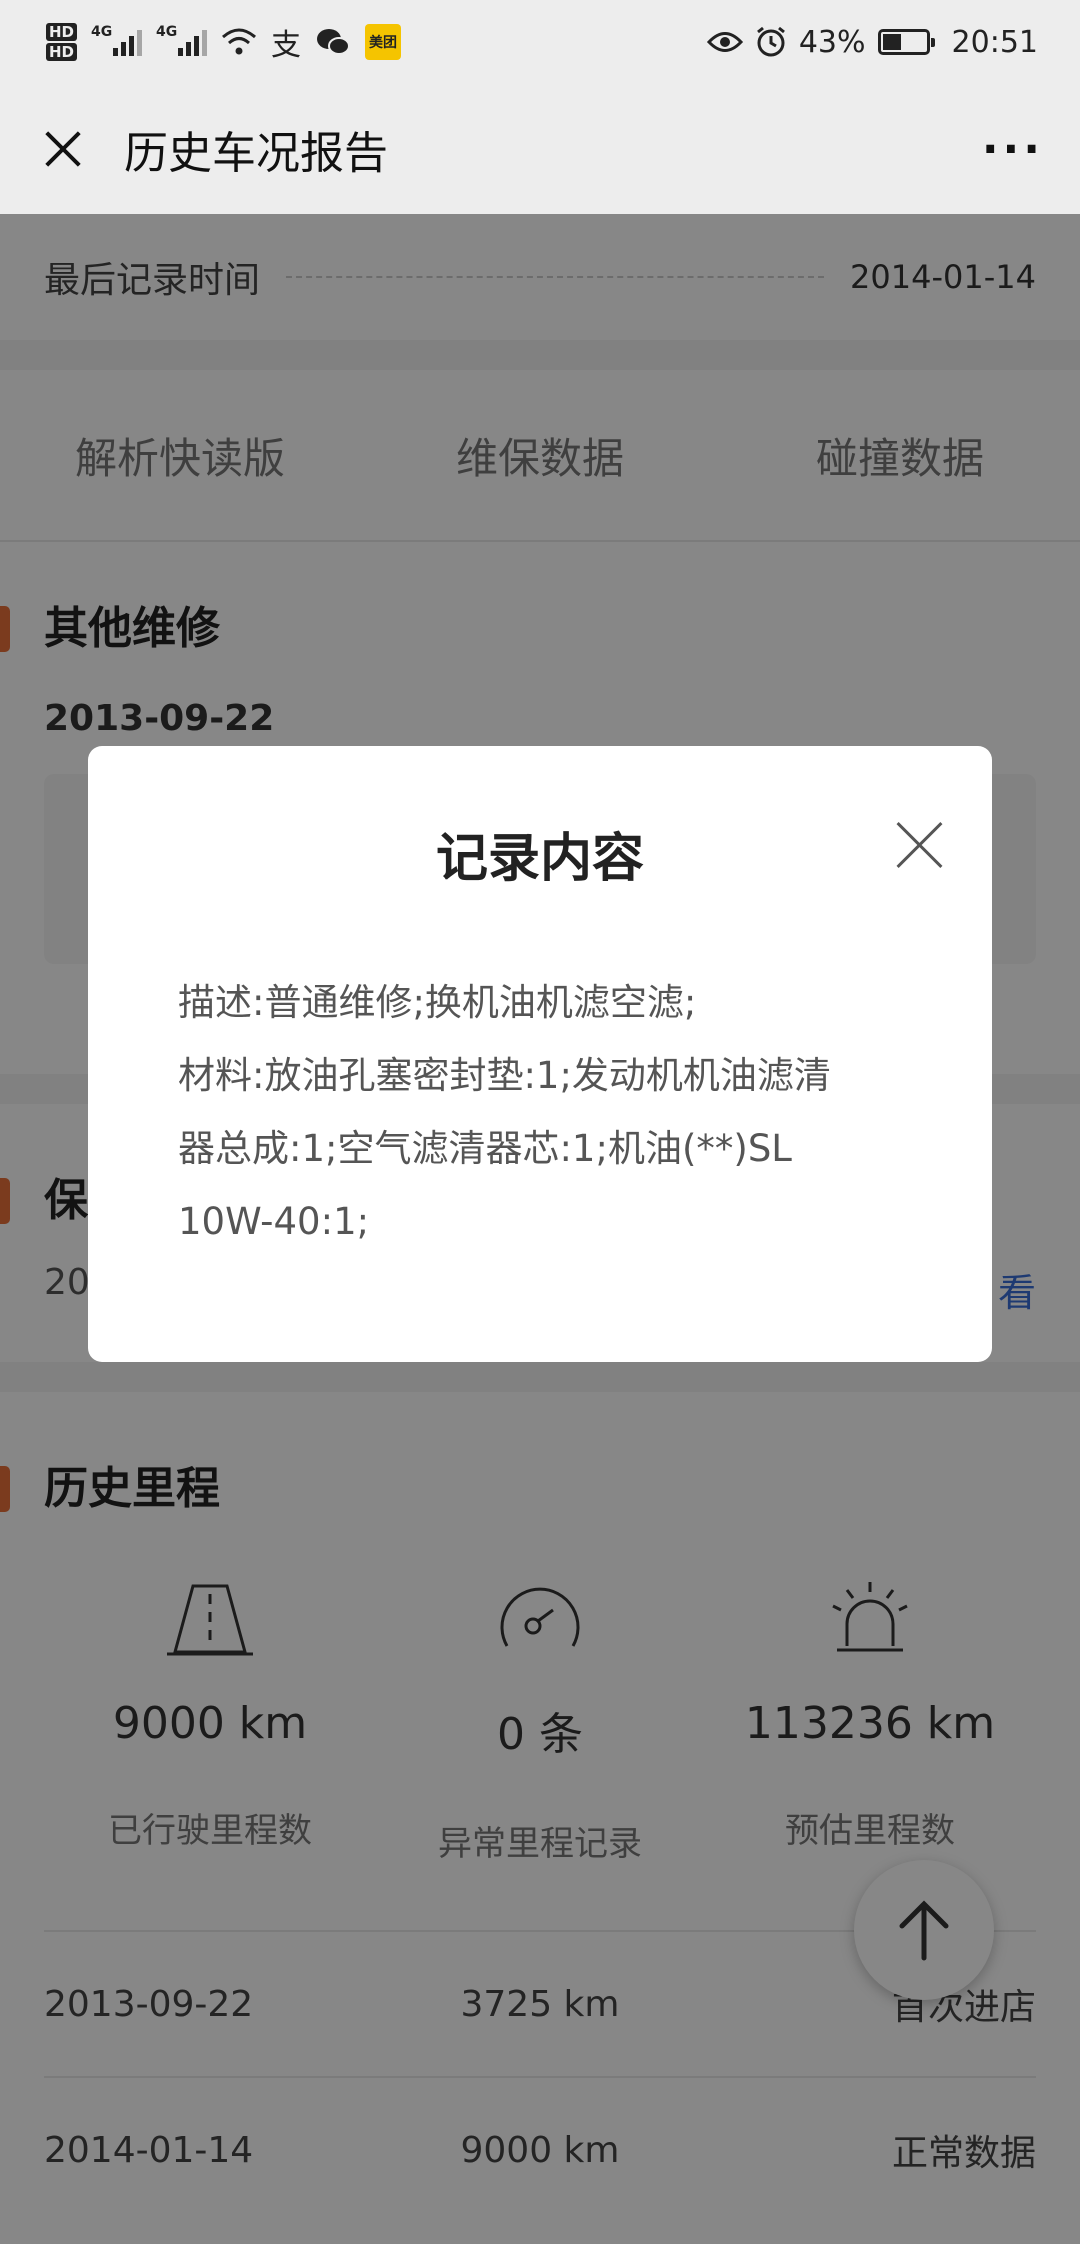 This screenshot has height=2244, width=1080. I want to click on signal-icon-2: 4G, so click(182, 40).